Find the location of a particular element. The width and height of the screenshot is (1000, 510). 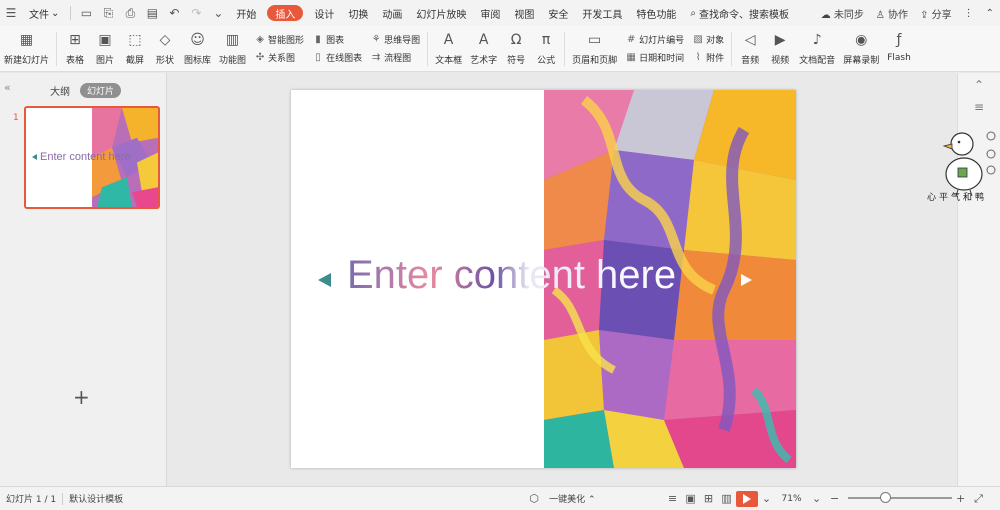

tab-insert: 插入 is located at coordinates (285, 13).